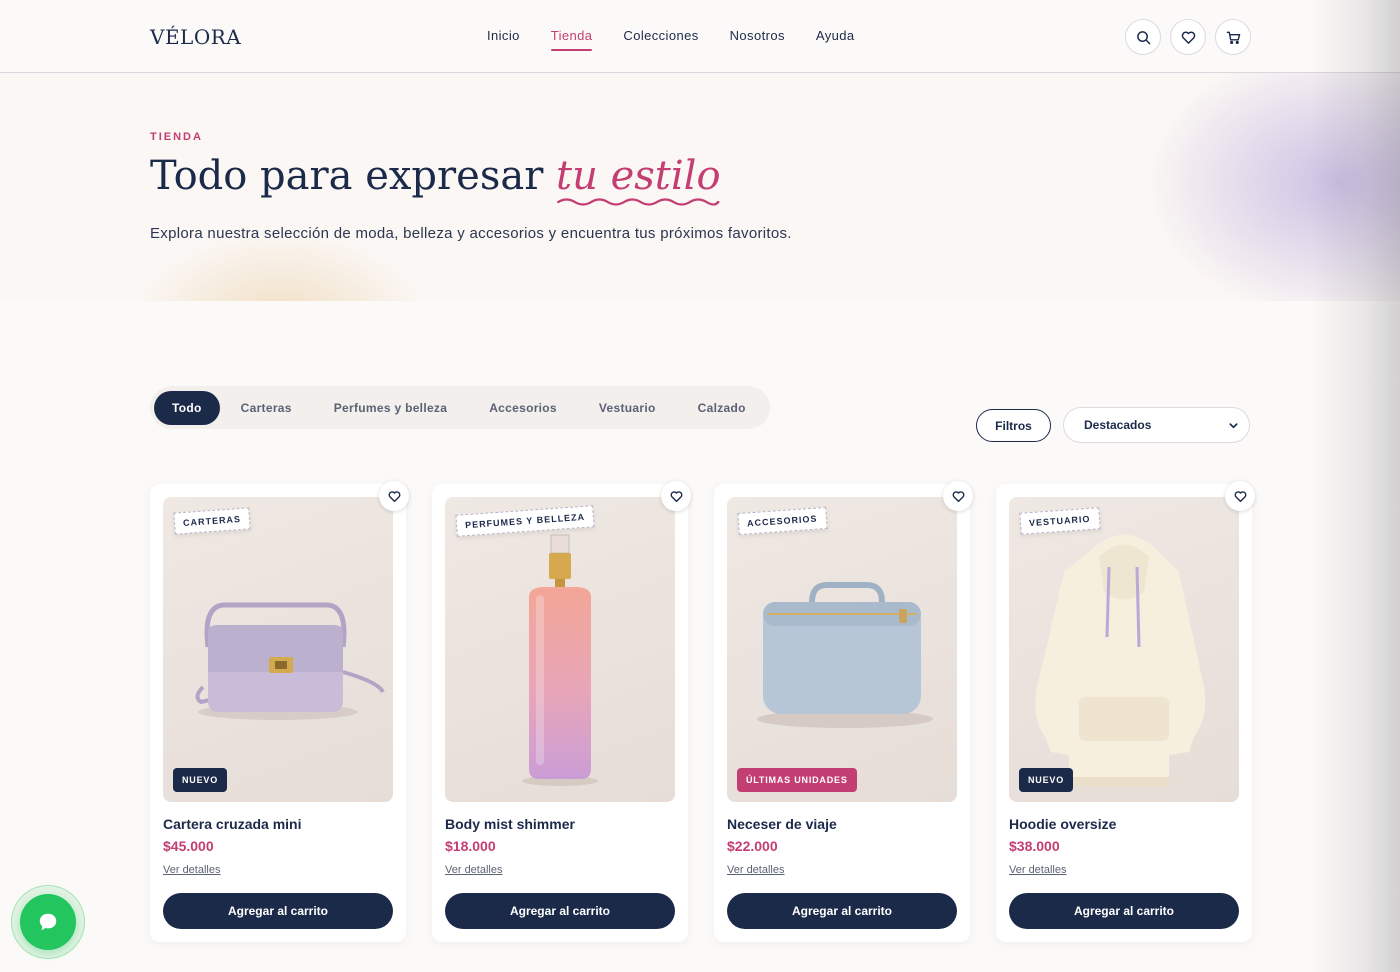 Image resolution: width=1400 pixels, height=972 pixels. I want to click on hero-eyebrow: TIENDA, so click(176, 137).